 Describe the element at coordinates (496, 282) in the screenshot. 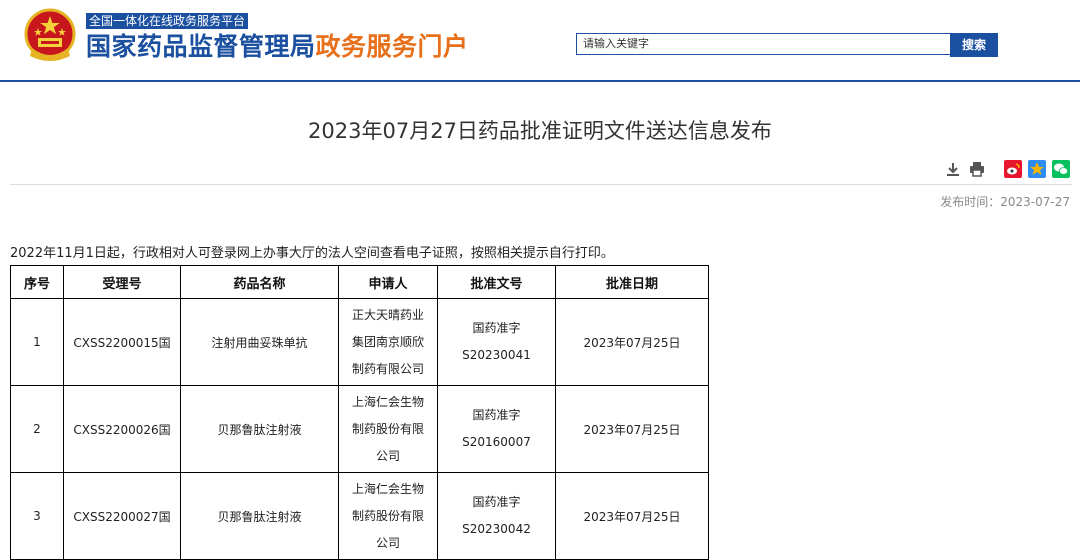

I see `header-approval-no: 批准文号` at that location.